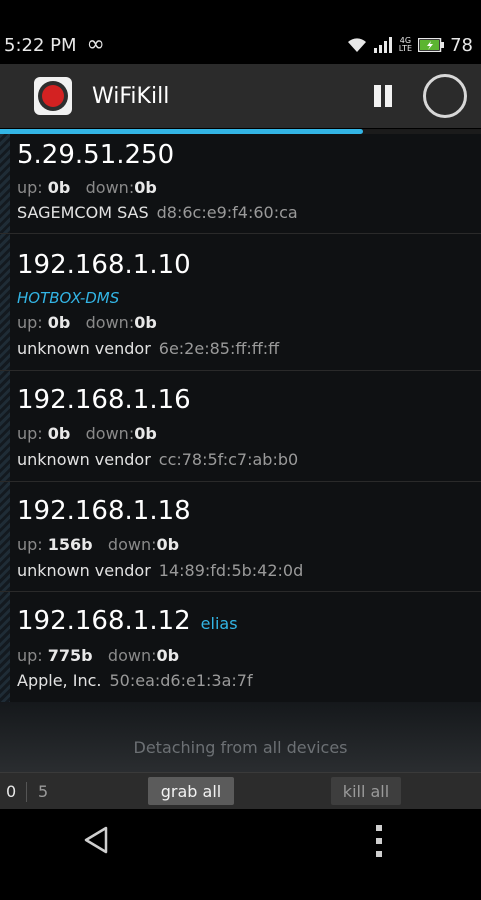  Describe the element at coordinates (104, 400) in the screenshot. I see `device-ip: 192.168.1.16` at that location.